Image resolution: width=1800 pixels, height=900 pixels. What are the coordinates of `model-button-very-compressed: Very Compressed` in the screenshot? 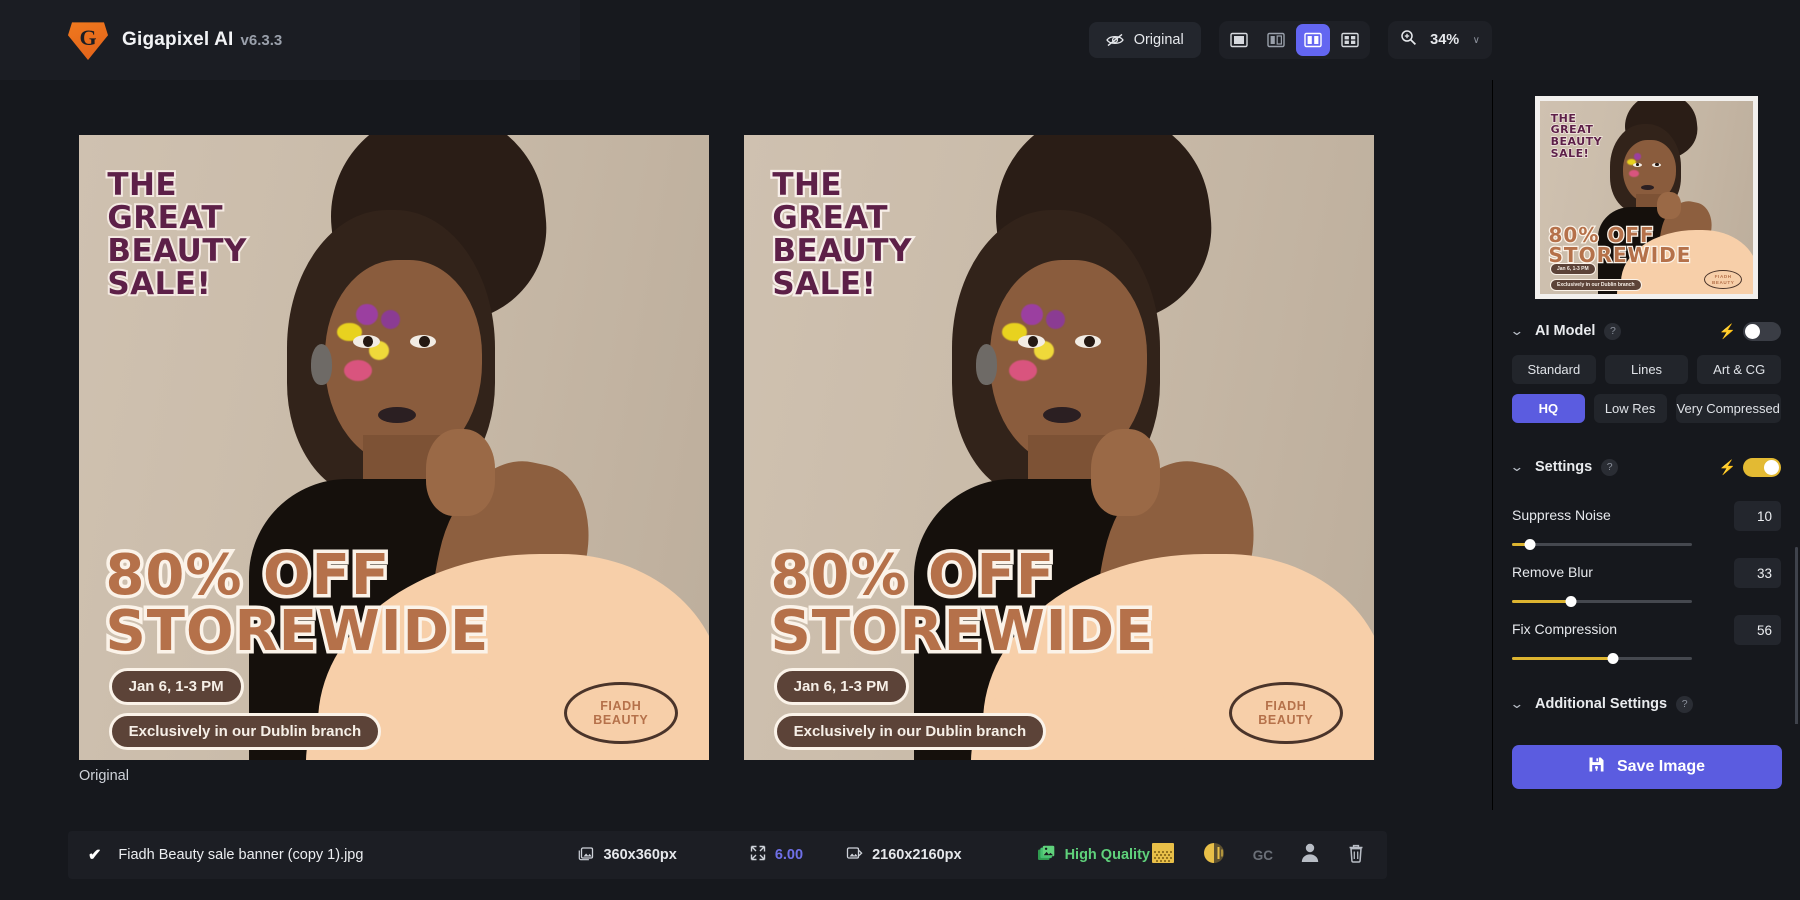 It's located at (1728, 408).